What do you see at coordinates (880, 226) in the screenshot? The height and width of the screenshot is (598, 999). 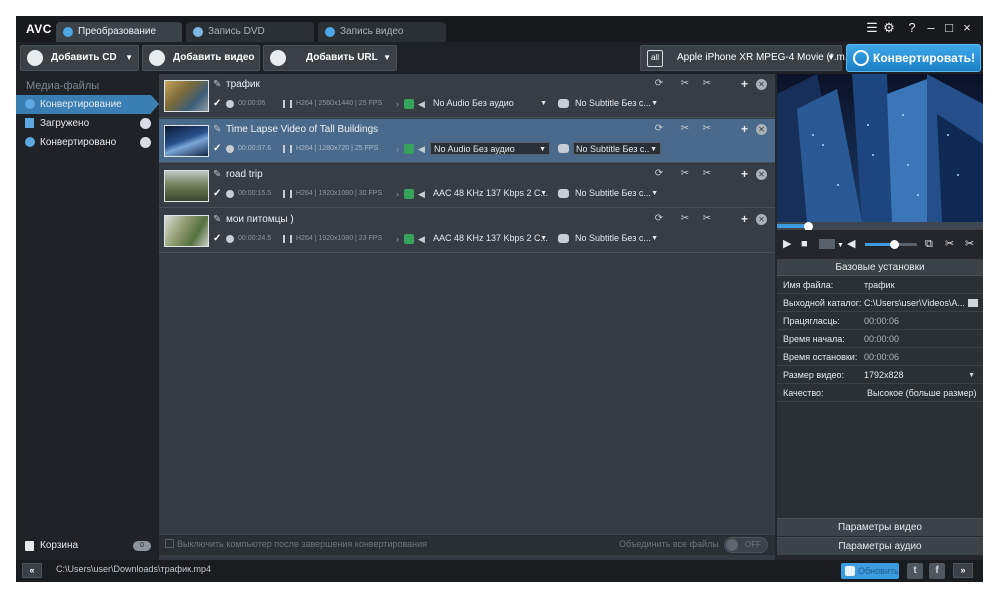 I see `seek-bar` at bounding box center [880, 226].